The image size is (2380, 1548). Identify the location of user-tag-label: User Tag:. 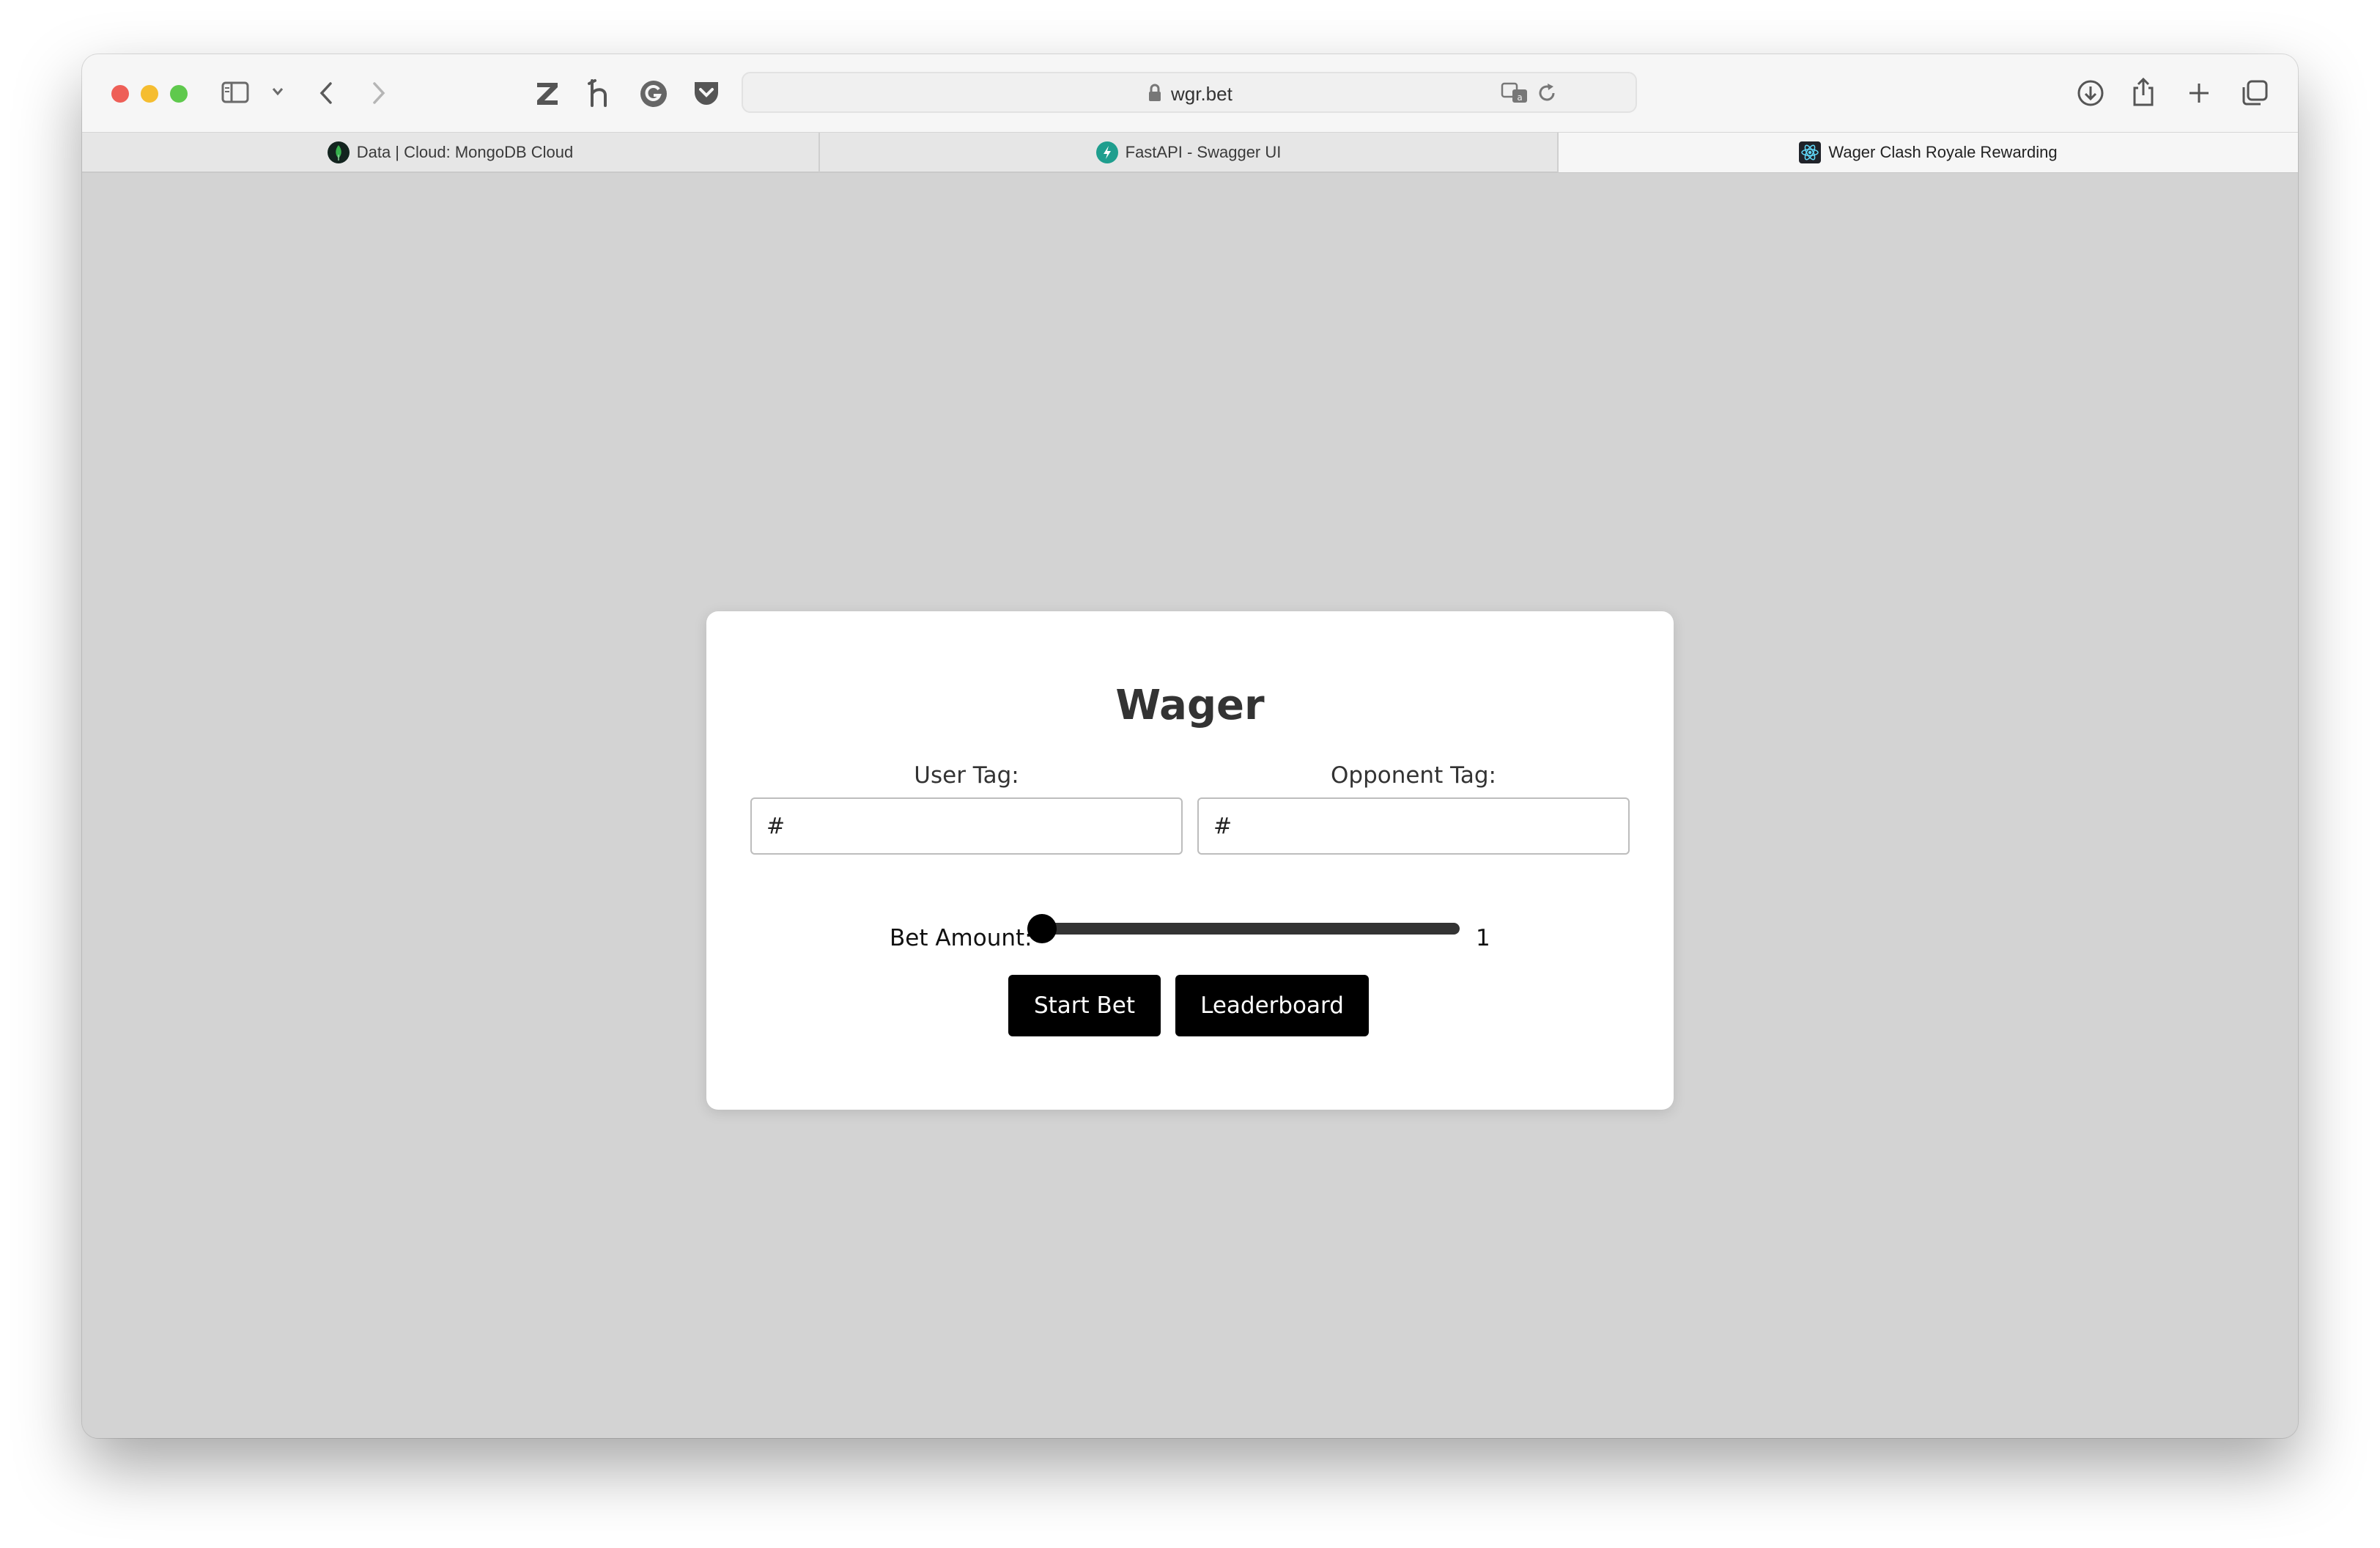
(966, 775).